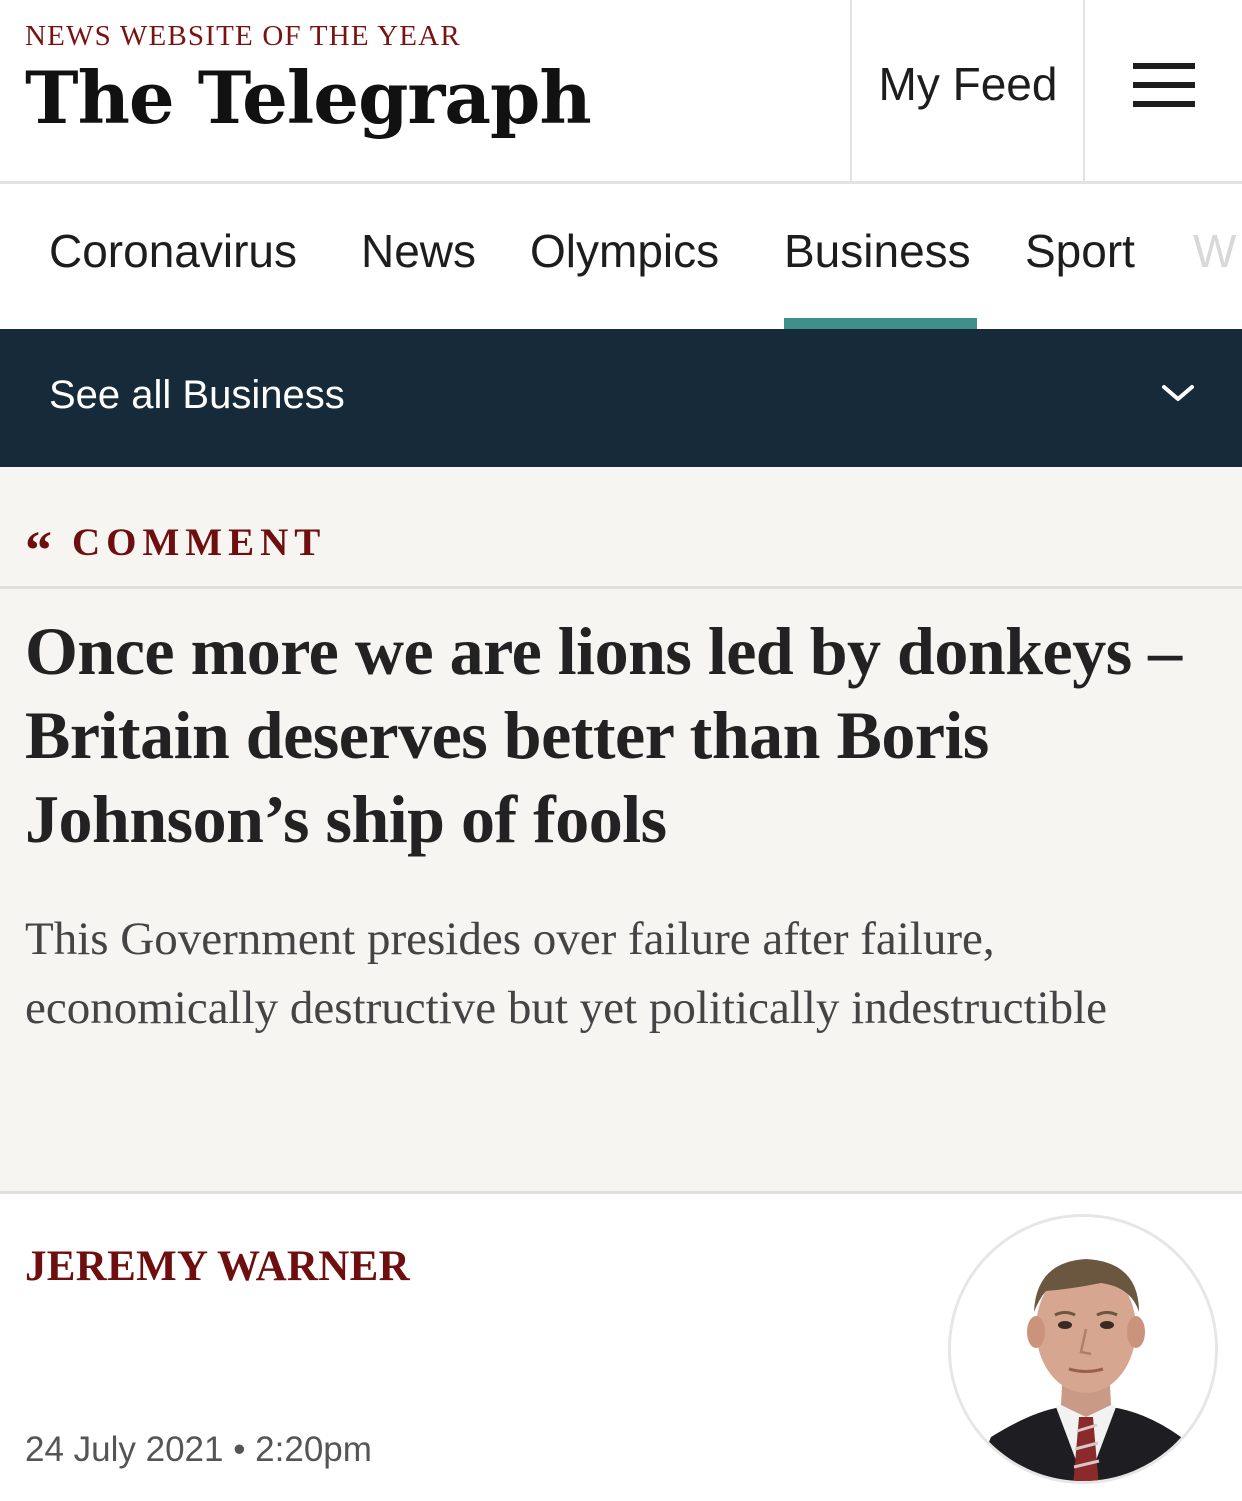  I want to click on author-avatar, so click(1083, 1349).